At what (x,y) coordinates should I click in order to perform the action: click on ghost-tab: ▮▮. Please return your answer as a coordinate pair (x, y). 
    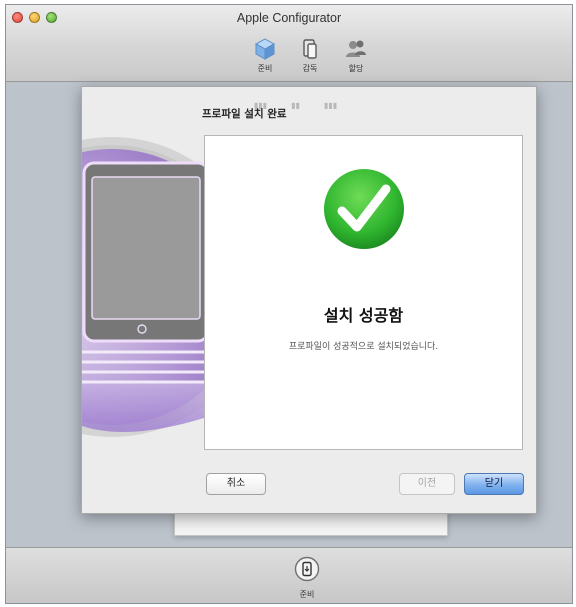
    Looking at the image, I should click on (296, 105).